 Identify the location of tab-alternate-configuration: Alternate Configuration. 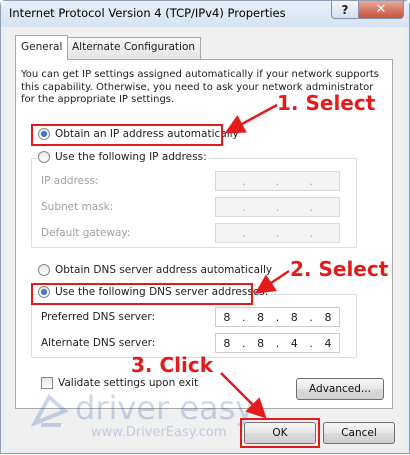
(134, 48).